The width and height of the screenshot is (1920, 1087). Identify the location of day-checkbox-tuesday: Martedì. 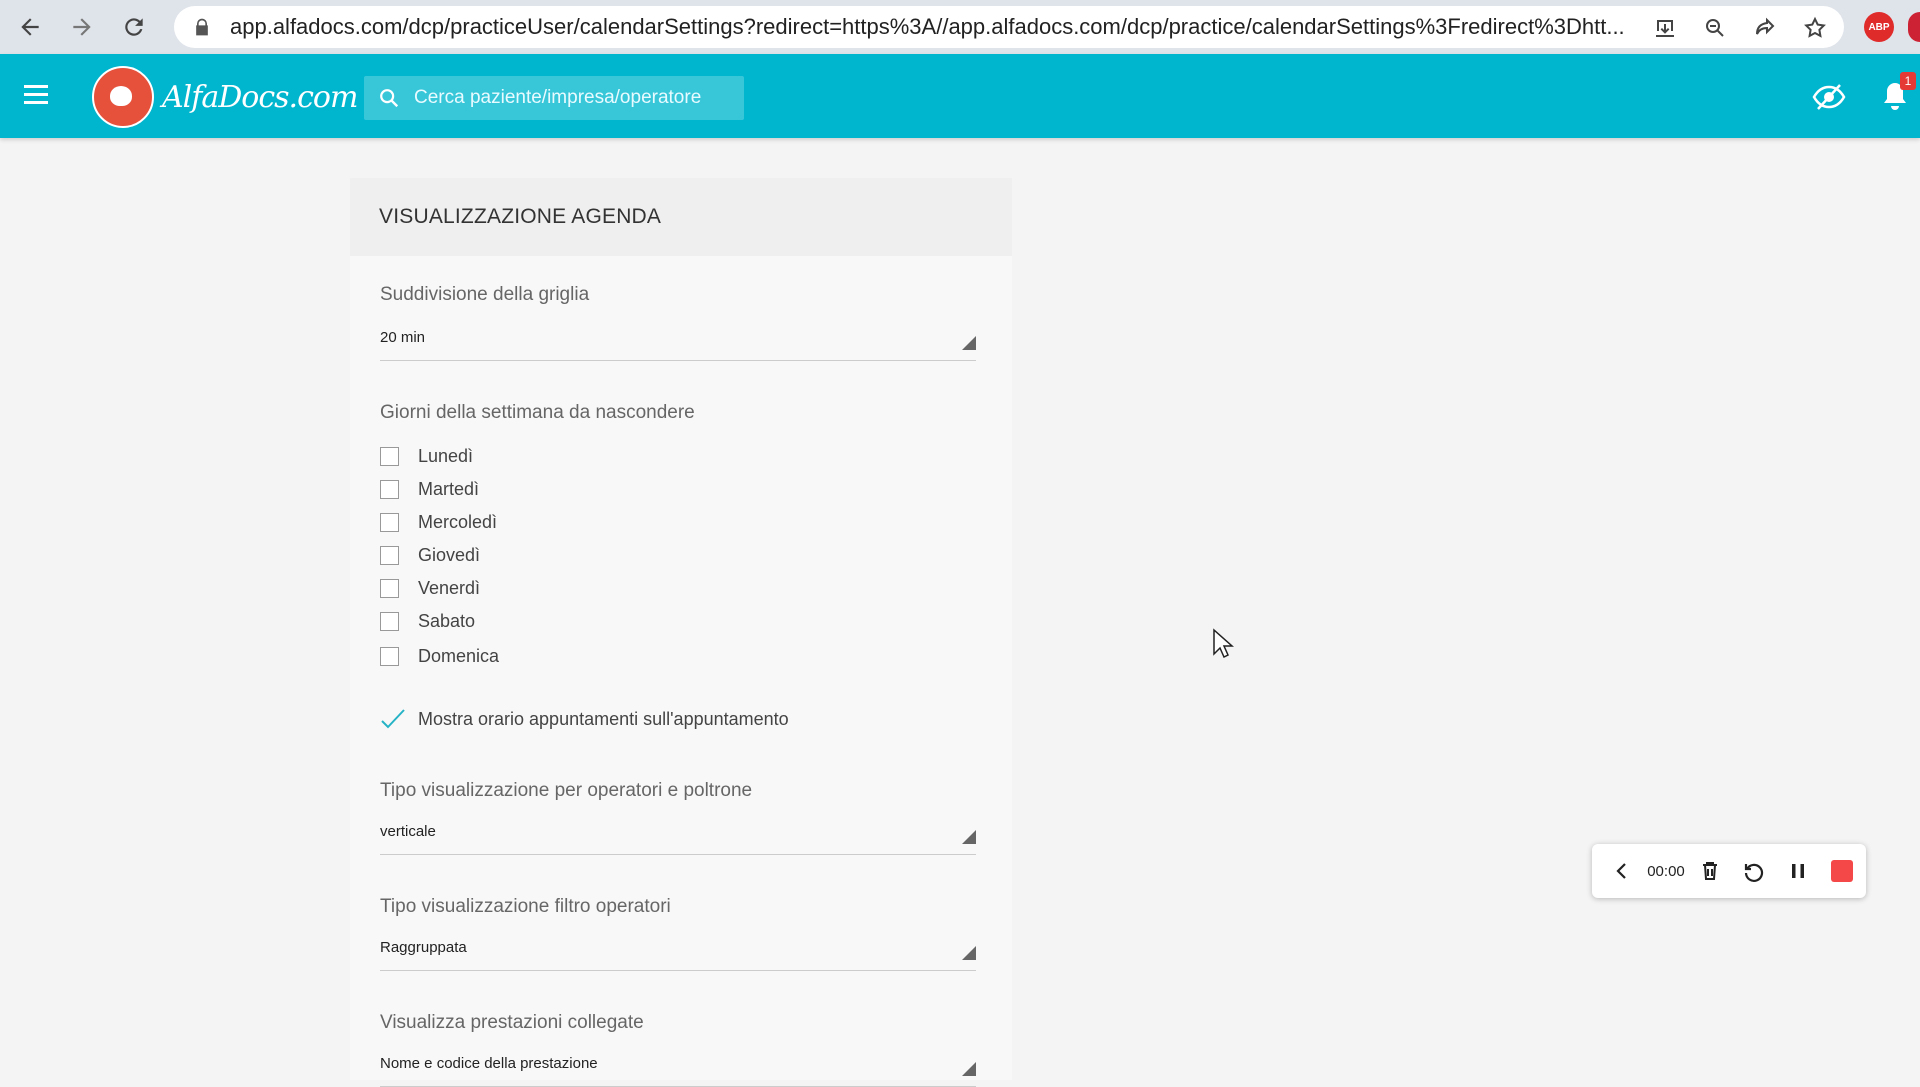
(429, 489).